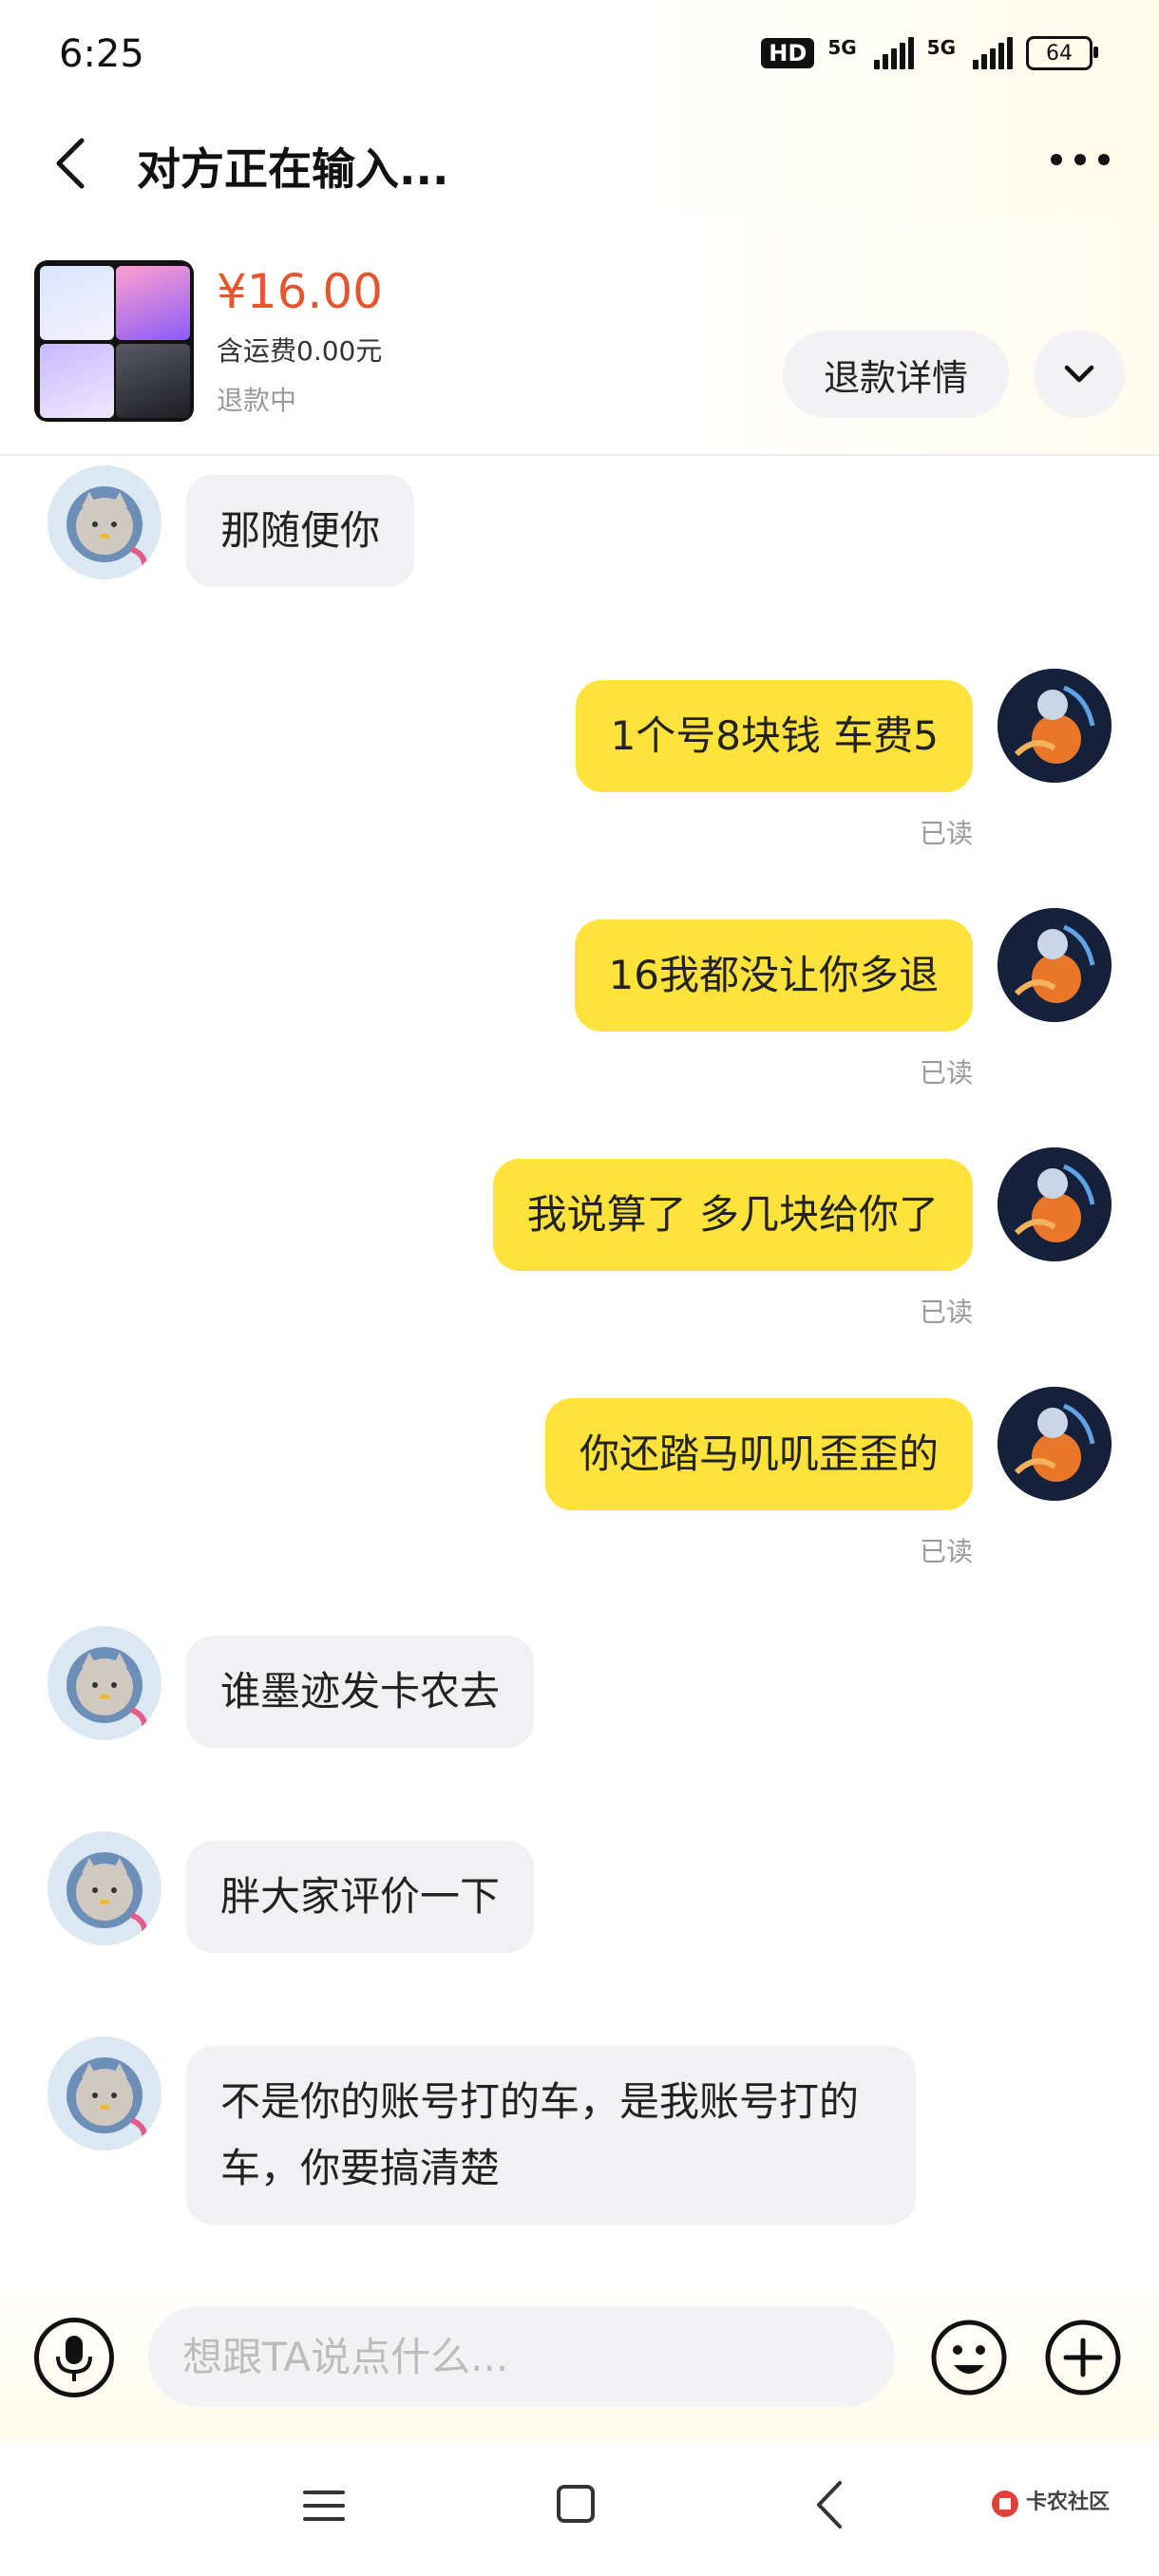  What do you see at coordinates (1080, 160) in the screenshot?
I see `more-options-icon` at bounding box center [1080, 160].